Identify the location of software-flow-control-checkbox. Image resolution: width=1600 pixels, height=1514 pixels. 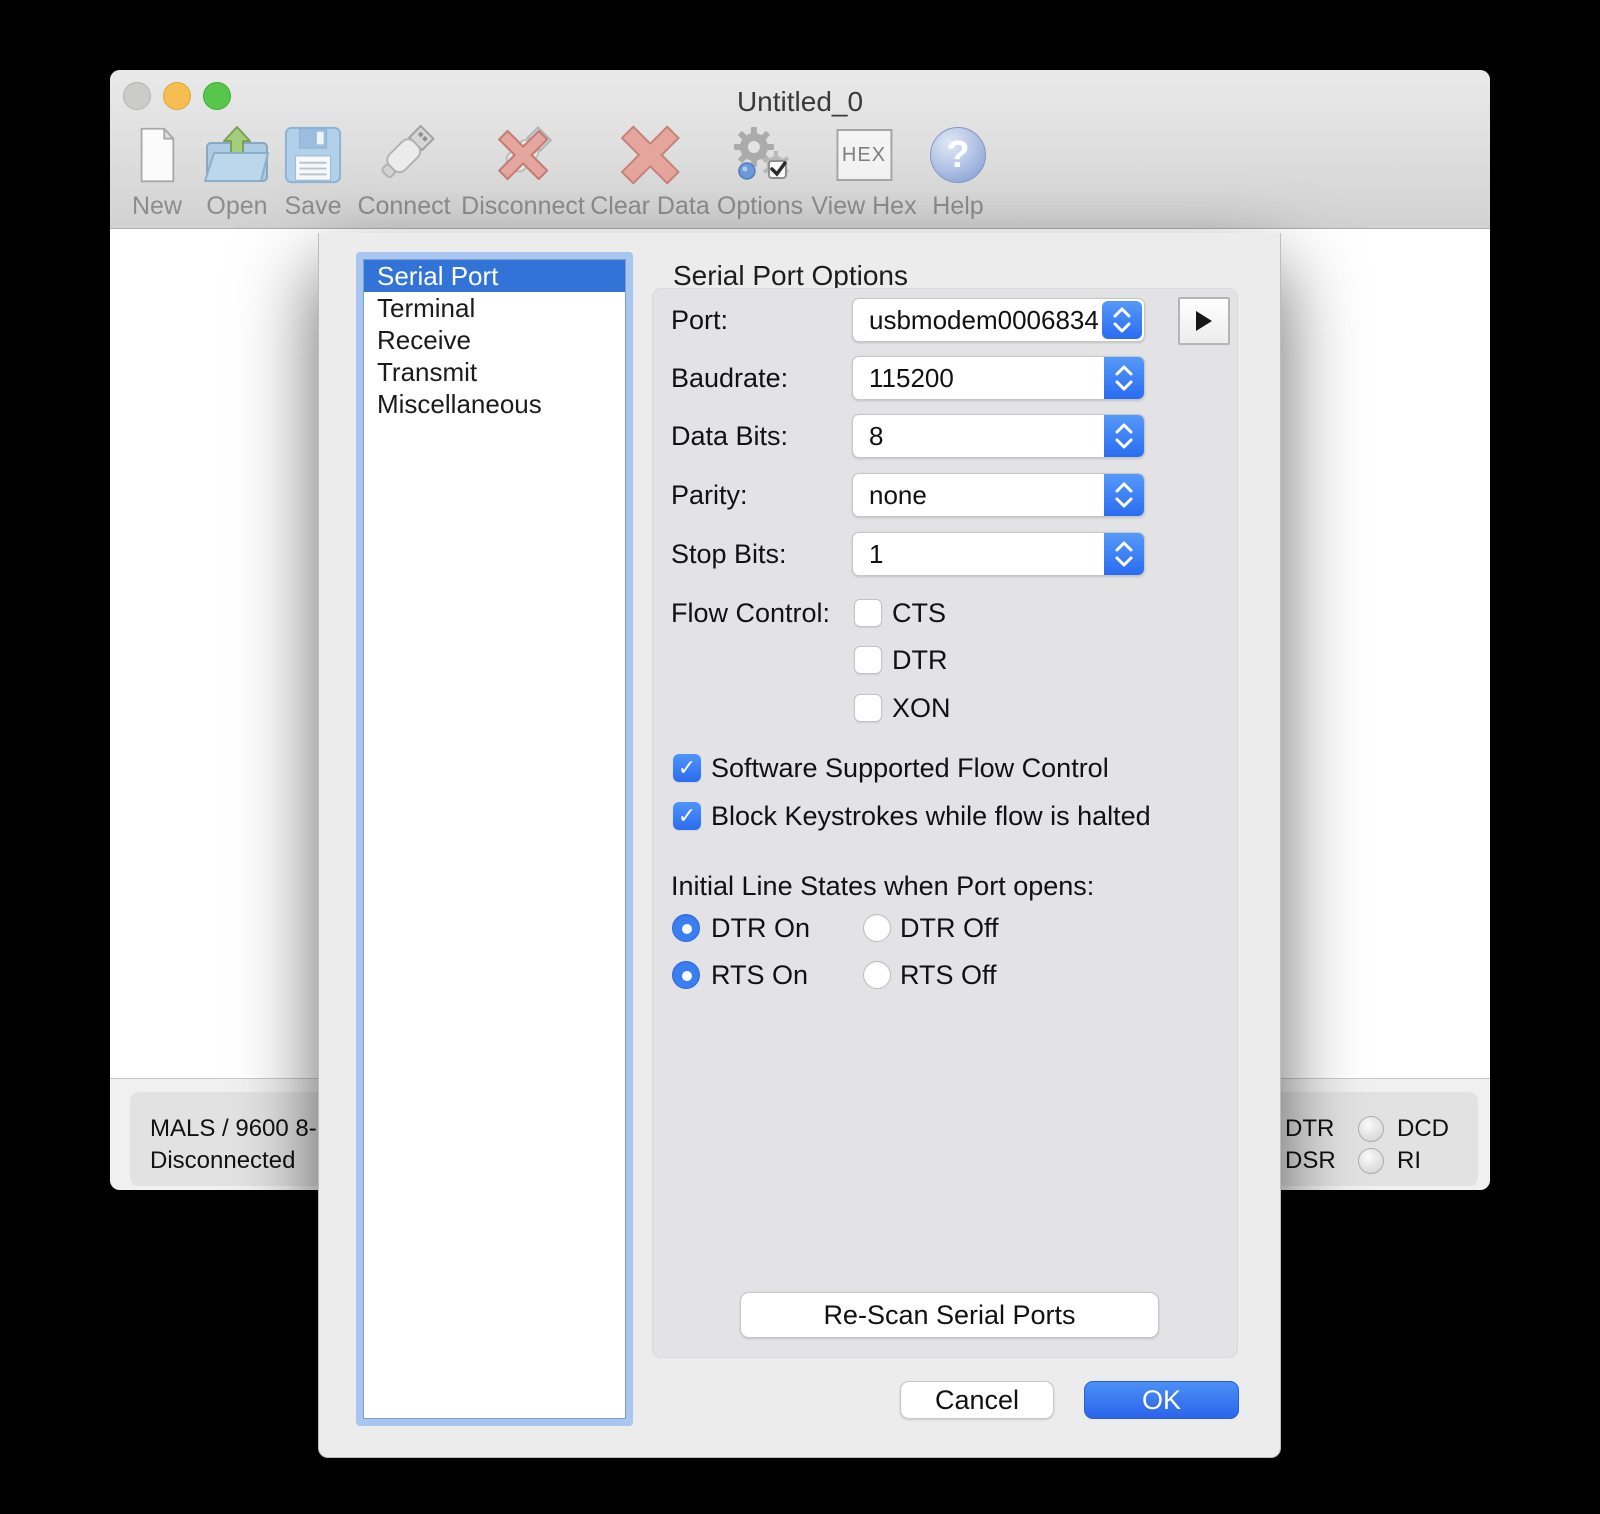
(687, 768).